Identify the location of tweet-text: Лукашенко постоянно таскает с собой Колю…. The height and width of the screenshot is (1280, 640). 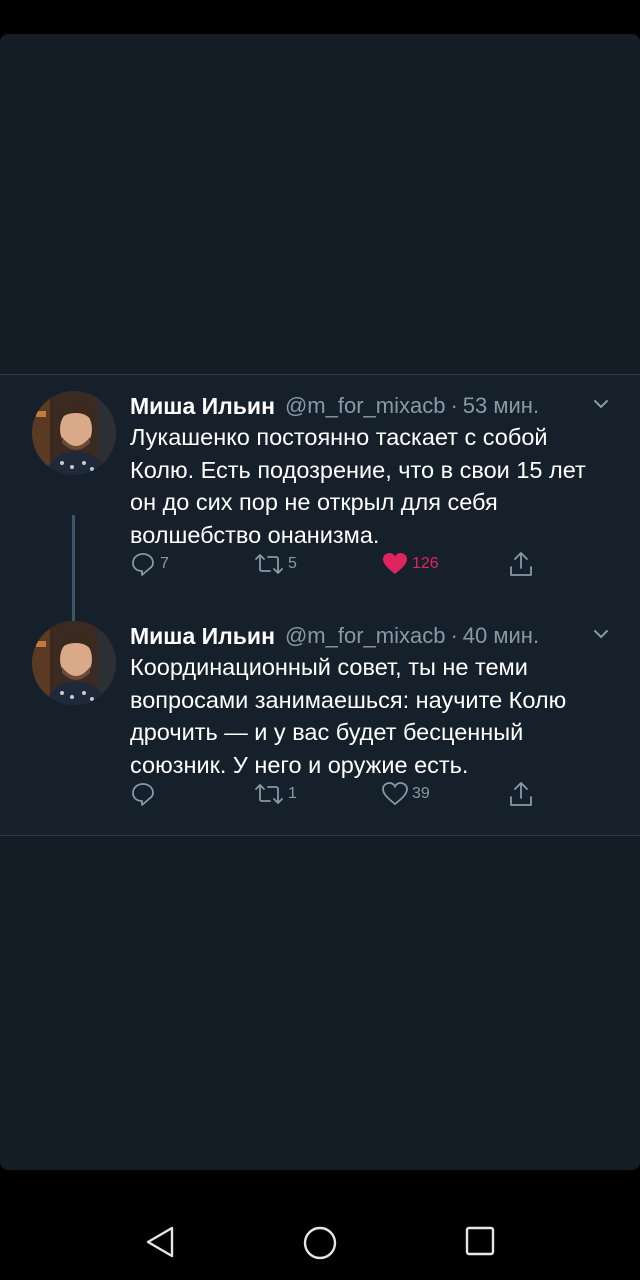
(358, 486).